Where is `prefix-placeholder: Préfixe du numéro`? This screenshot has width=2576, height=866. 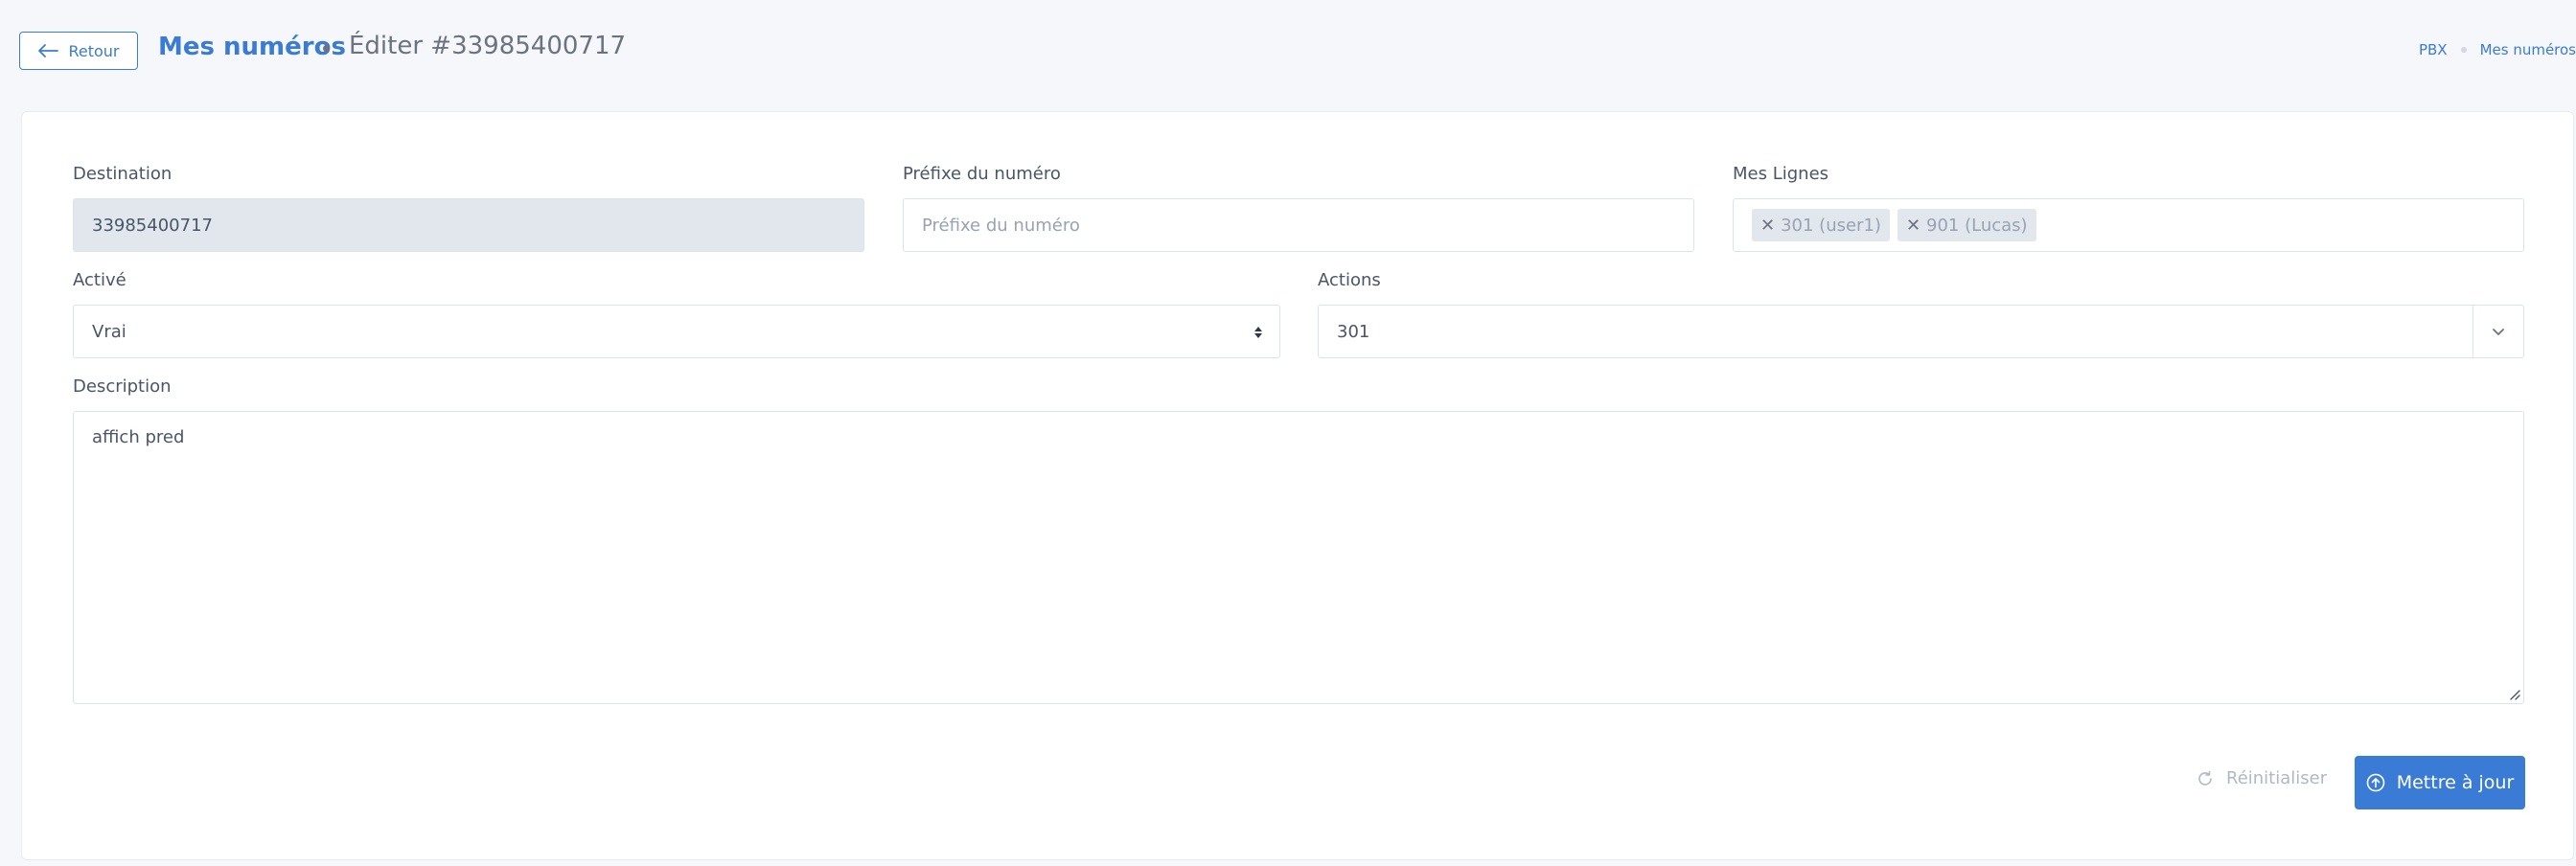 prefix-placeholder: Préfixe du numéro is located at coordinates (1001, 225).